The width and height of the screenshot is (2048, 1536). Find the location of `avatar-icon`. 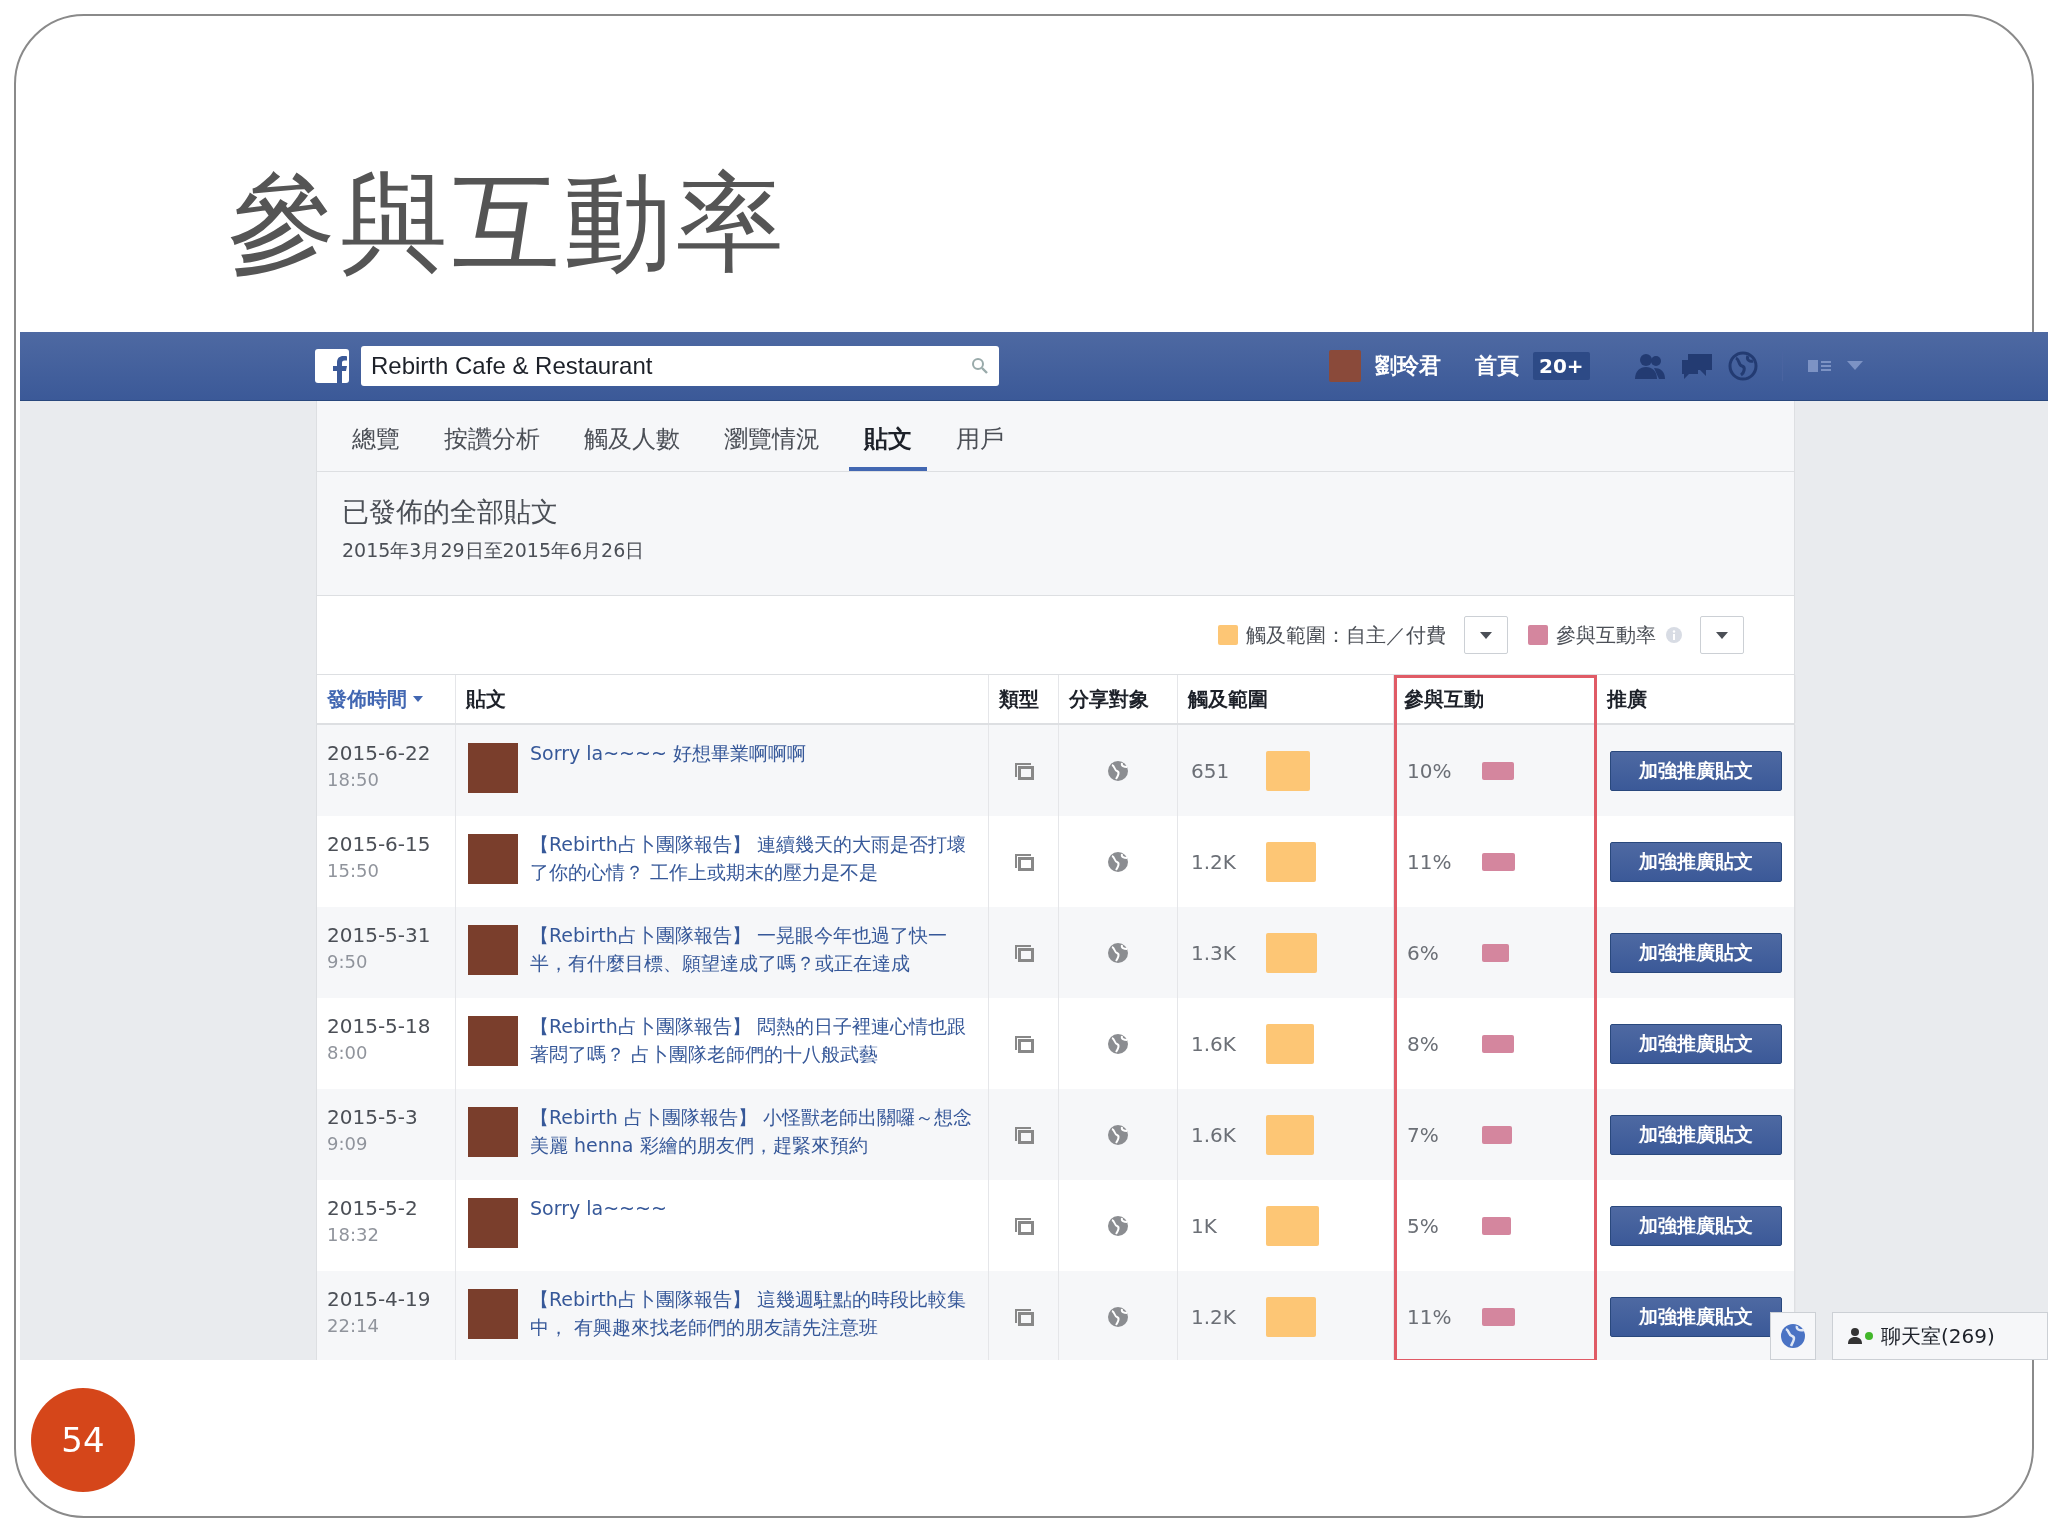

avatar-icon is located at coordinates (1345, 366).